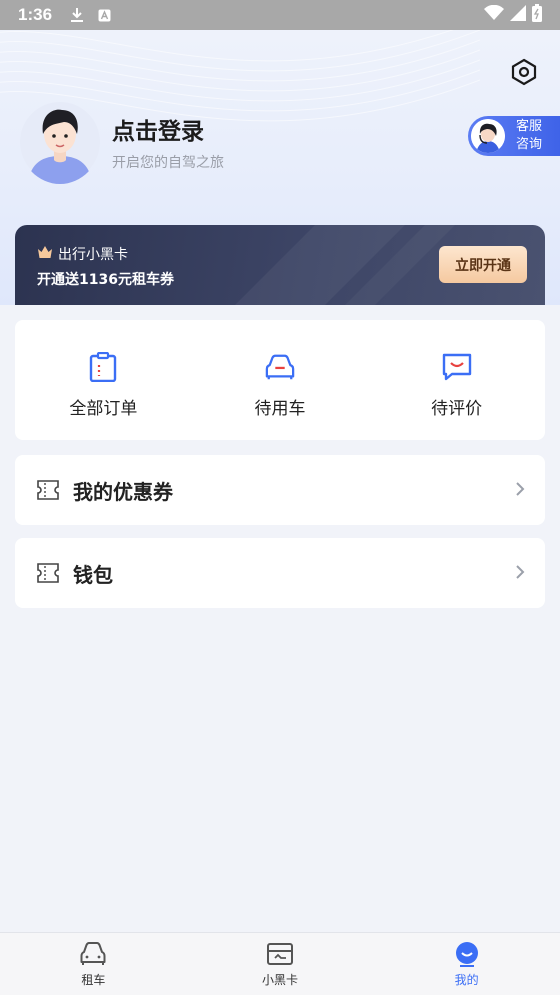 This screenshot has height=995, width=560. What do you see at coordinates (280, 265) in the screenshot?
I see `vip-card-banner: 出行小黑卡 开通送1136元租车券 立即开通` at bounding box center [280, 265].